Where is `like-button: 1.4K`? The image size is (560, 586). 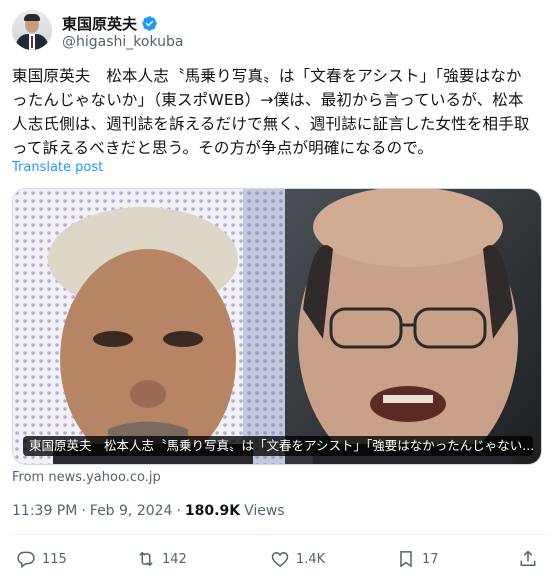
like-button: 1.4K is located at coordinates (297, 559).